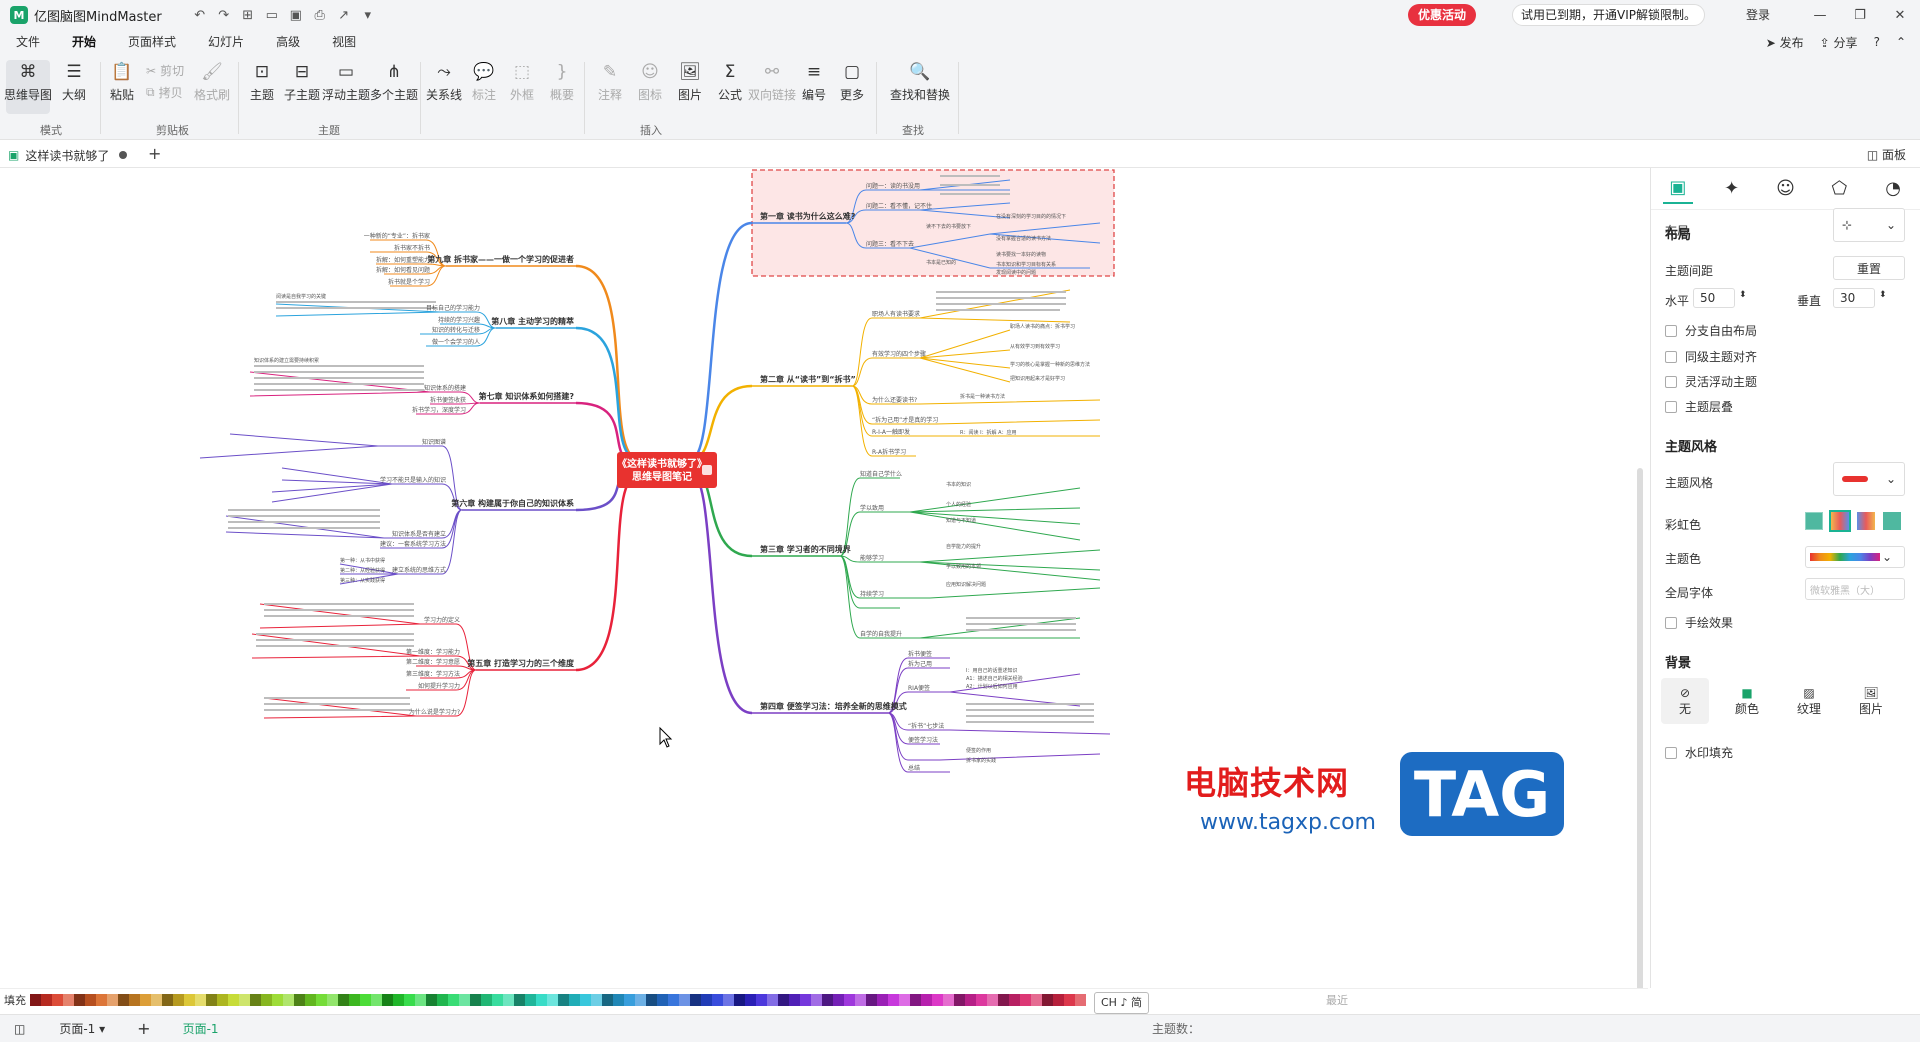  I want to click on chapter-1-detail: 书本知识和学习目标有关系, so click(1026, 264).